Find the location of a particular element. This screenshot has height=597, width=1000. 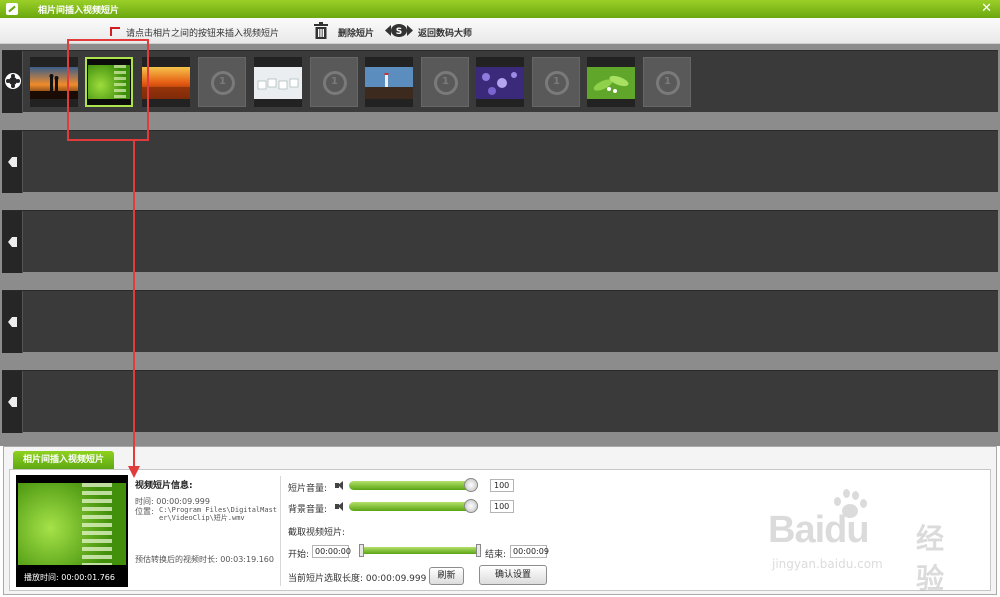

dice-image is located at coordinates (278, 83).